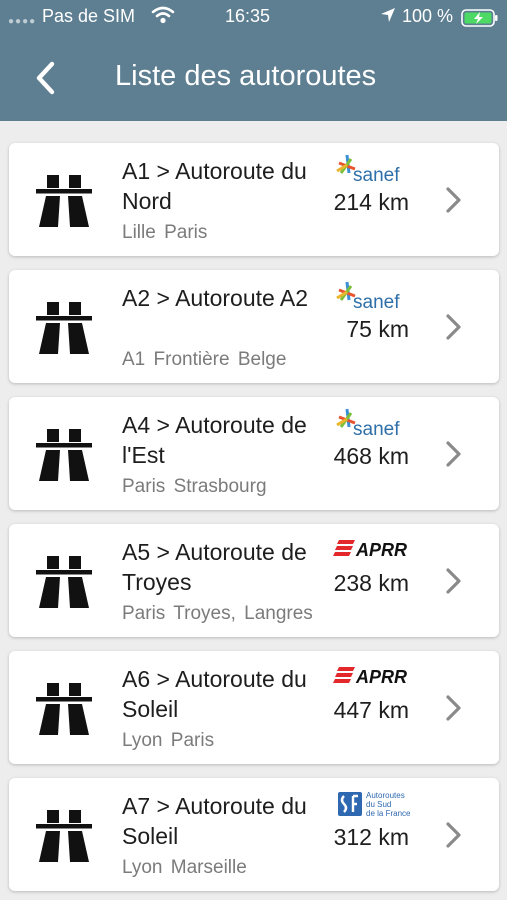 Image resolution: width=507 pixels, height=900 pixels. I want to click on highway-length: 214 km, so click(371, 202).